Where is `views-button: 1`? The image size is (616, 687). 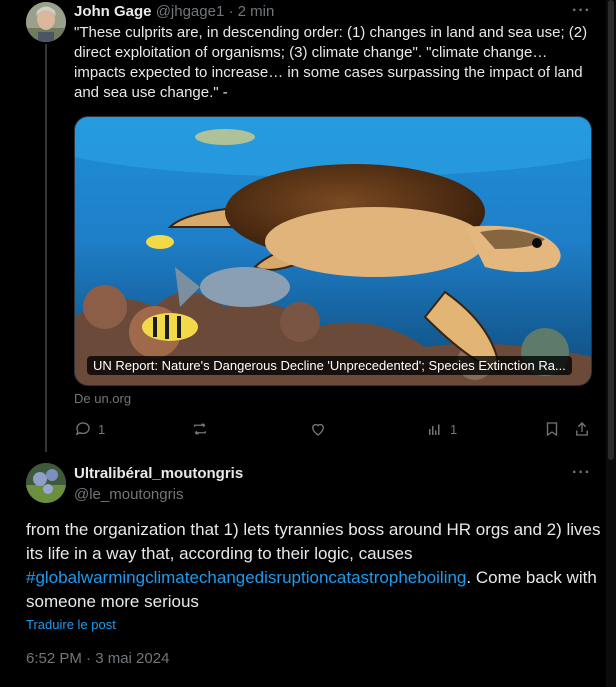
views-button: 1 is located at coordinates (441, 429).